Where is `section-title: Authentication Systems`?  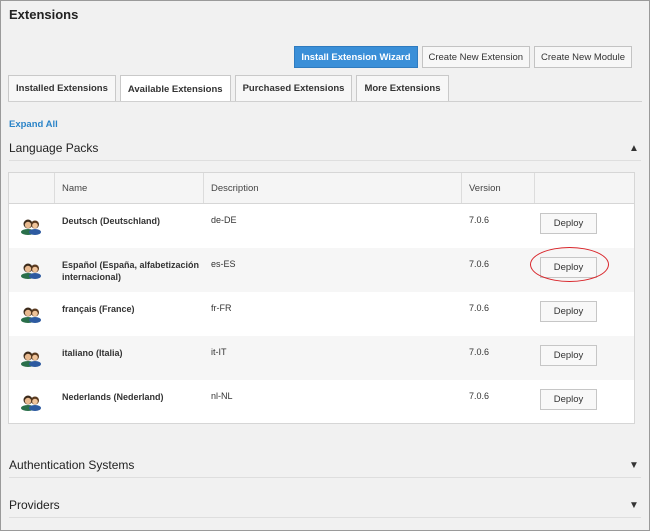 section-title: Authentication Systems is located at coordinates (72, 465).